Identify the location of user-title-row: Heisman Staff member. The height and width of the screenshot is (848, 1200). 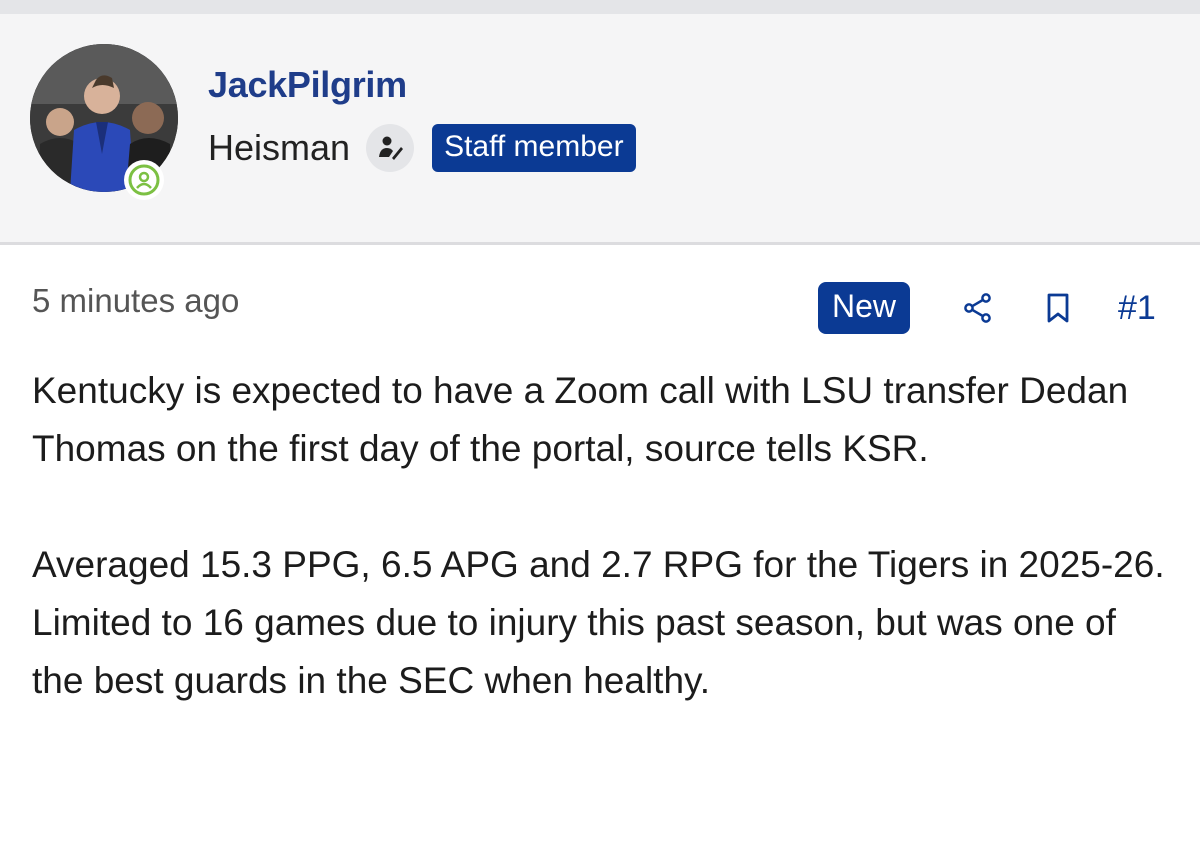
(422, 148).